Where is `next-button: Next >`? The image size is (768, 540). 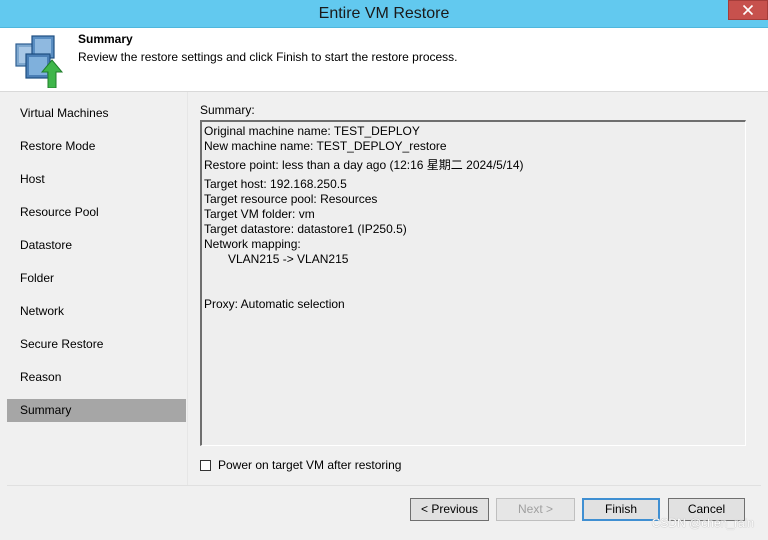
next-button: Next > is located at coordinates (535, 509).